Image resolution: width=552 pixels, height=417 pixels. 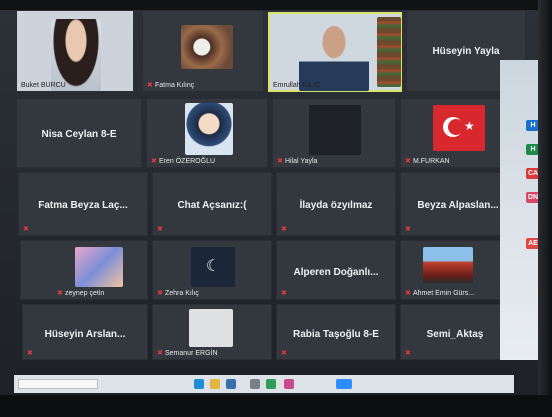 I want to click on participant-name: Eren ÖZEROĞLU, so click(x=187, y=161).